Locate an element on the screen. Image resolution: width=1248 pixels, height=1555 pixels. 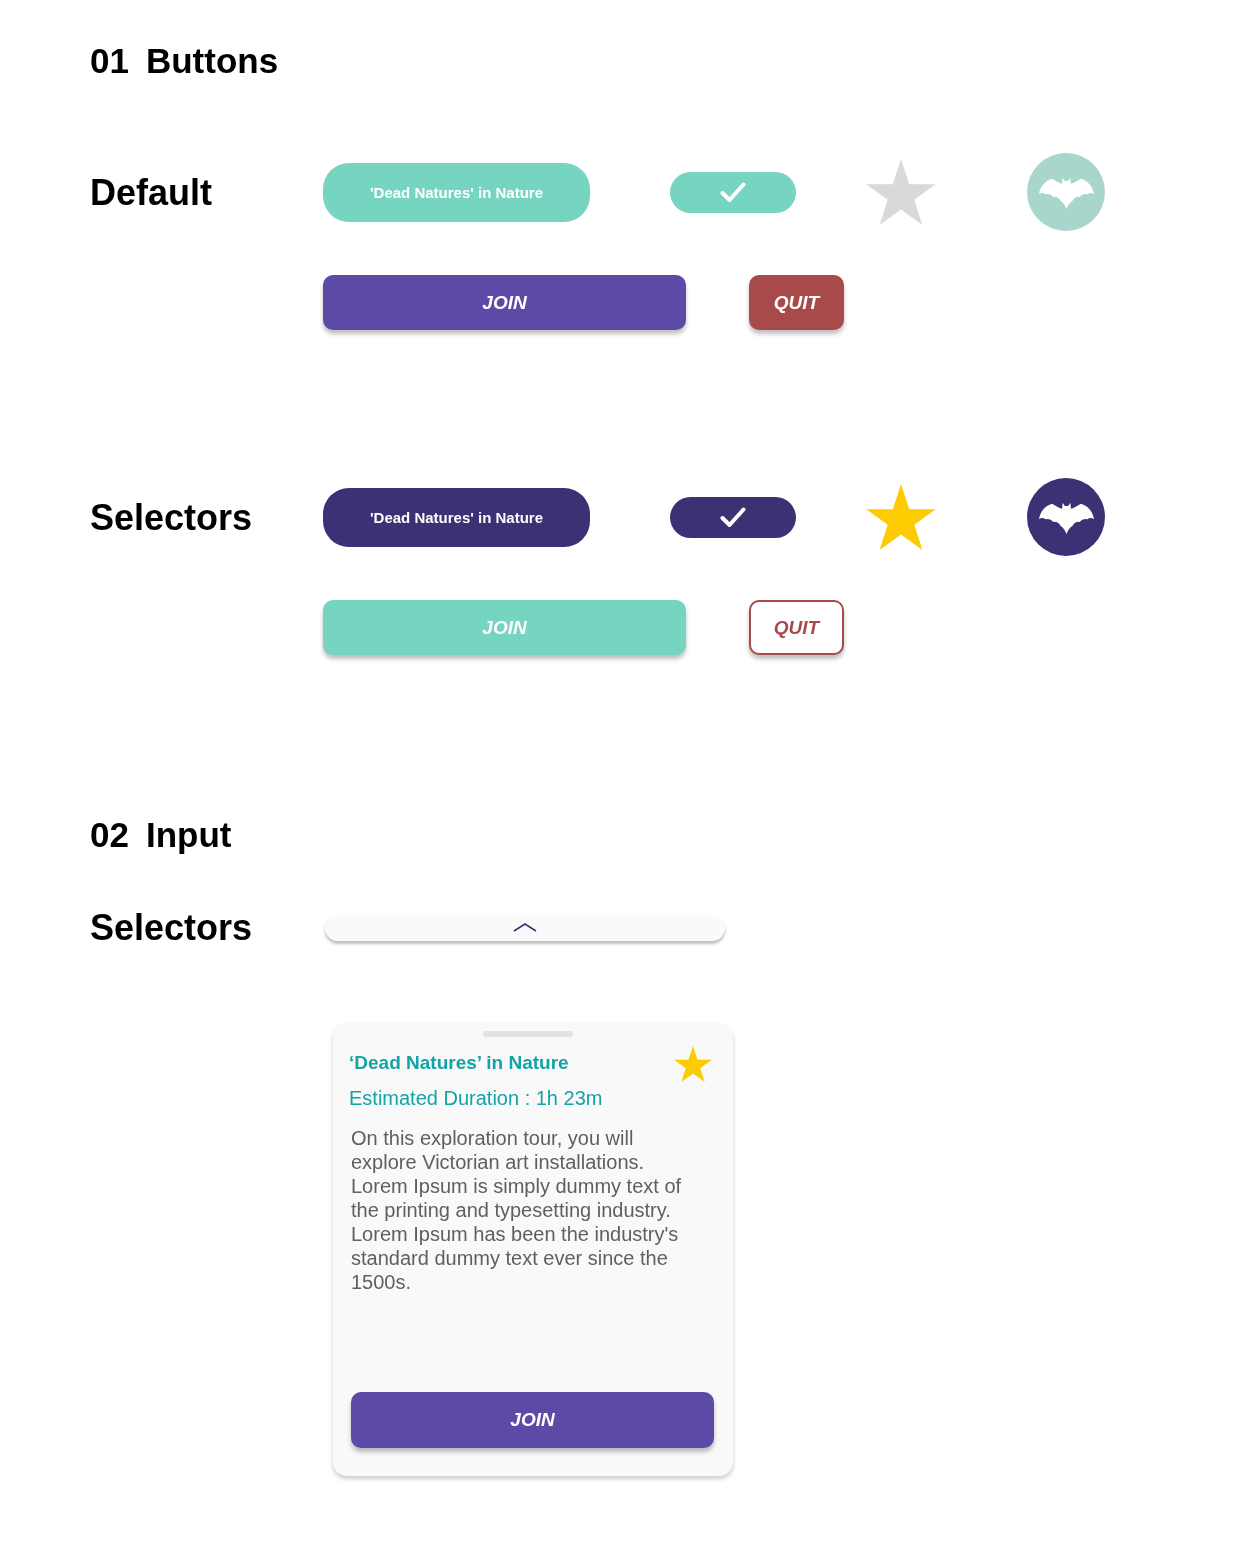
card-title: ‘Dead Natures’ in Nature is located at coordinates (459, 1063).